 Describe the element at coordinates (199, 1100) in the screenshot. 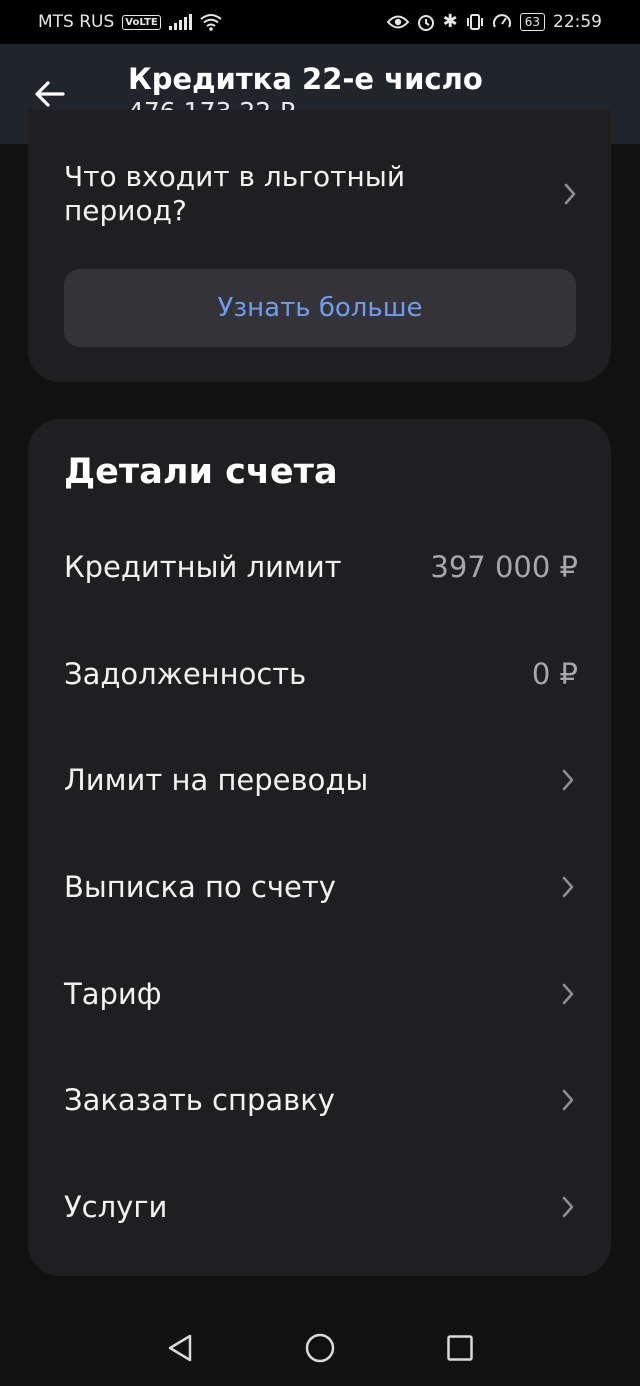

I see `detail-label: Заказать справку` at that location.